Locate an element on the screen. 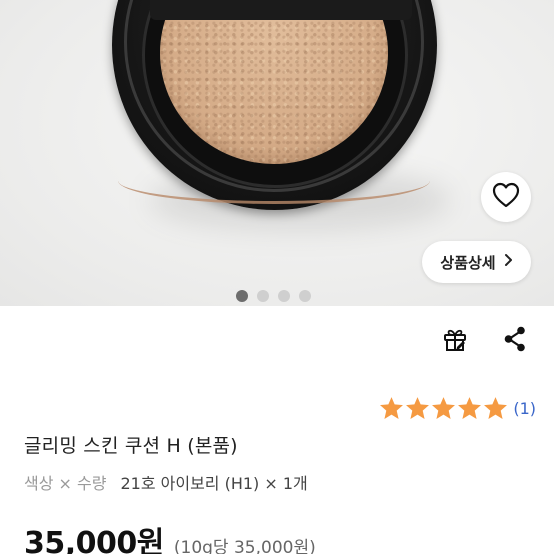 This screenshot has height=554, width=554. gift-button is located at coordinates (455, 341).